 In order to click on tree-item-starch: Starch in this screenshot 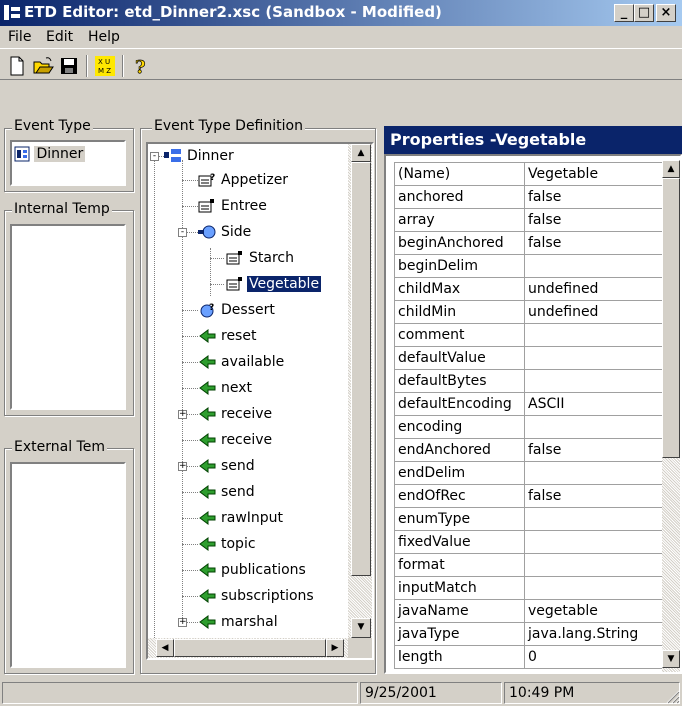, I will do `click(261, 258)`.